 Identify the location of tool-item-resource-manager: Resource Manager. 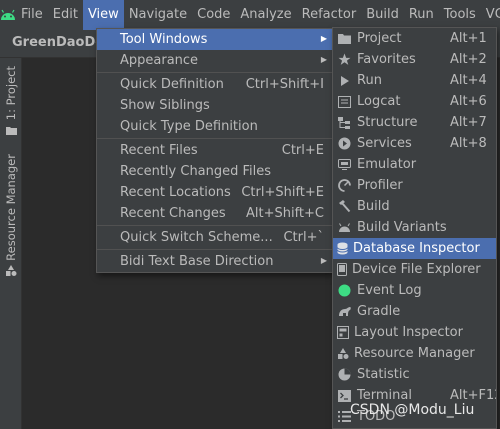
(414, 353).